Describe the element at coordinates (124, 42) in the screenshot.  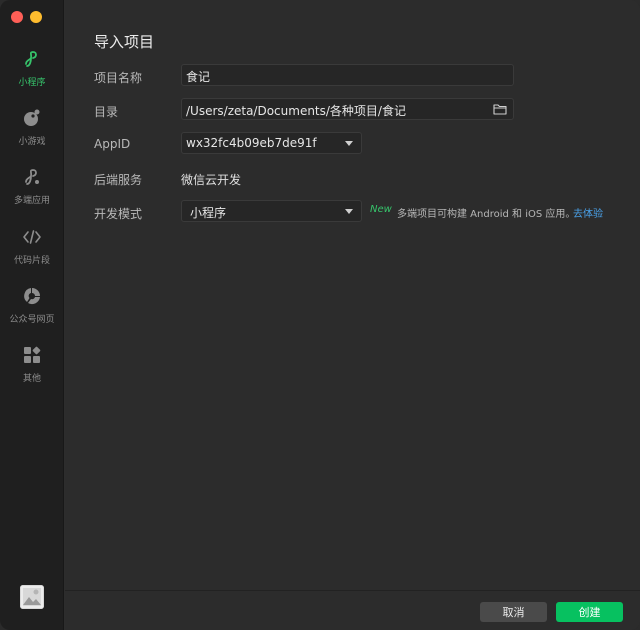
I see `page-title: 导入项目` at that location.